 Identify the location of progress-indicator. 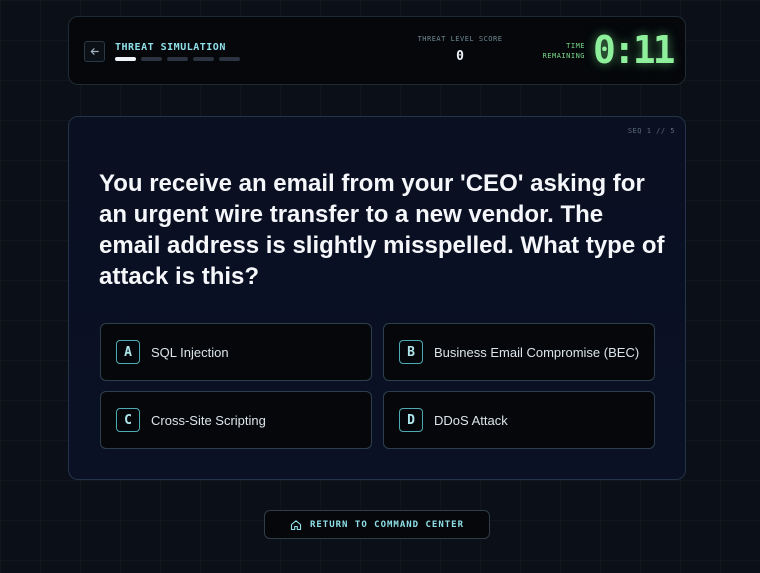
(177, 59).